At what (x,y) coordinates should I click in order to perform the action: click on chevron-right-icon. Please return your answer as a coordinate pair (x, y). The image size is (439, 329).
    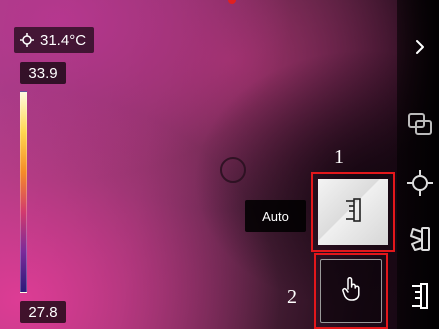
    Looking at the image, I should click on (420, 47).